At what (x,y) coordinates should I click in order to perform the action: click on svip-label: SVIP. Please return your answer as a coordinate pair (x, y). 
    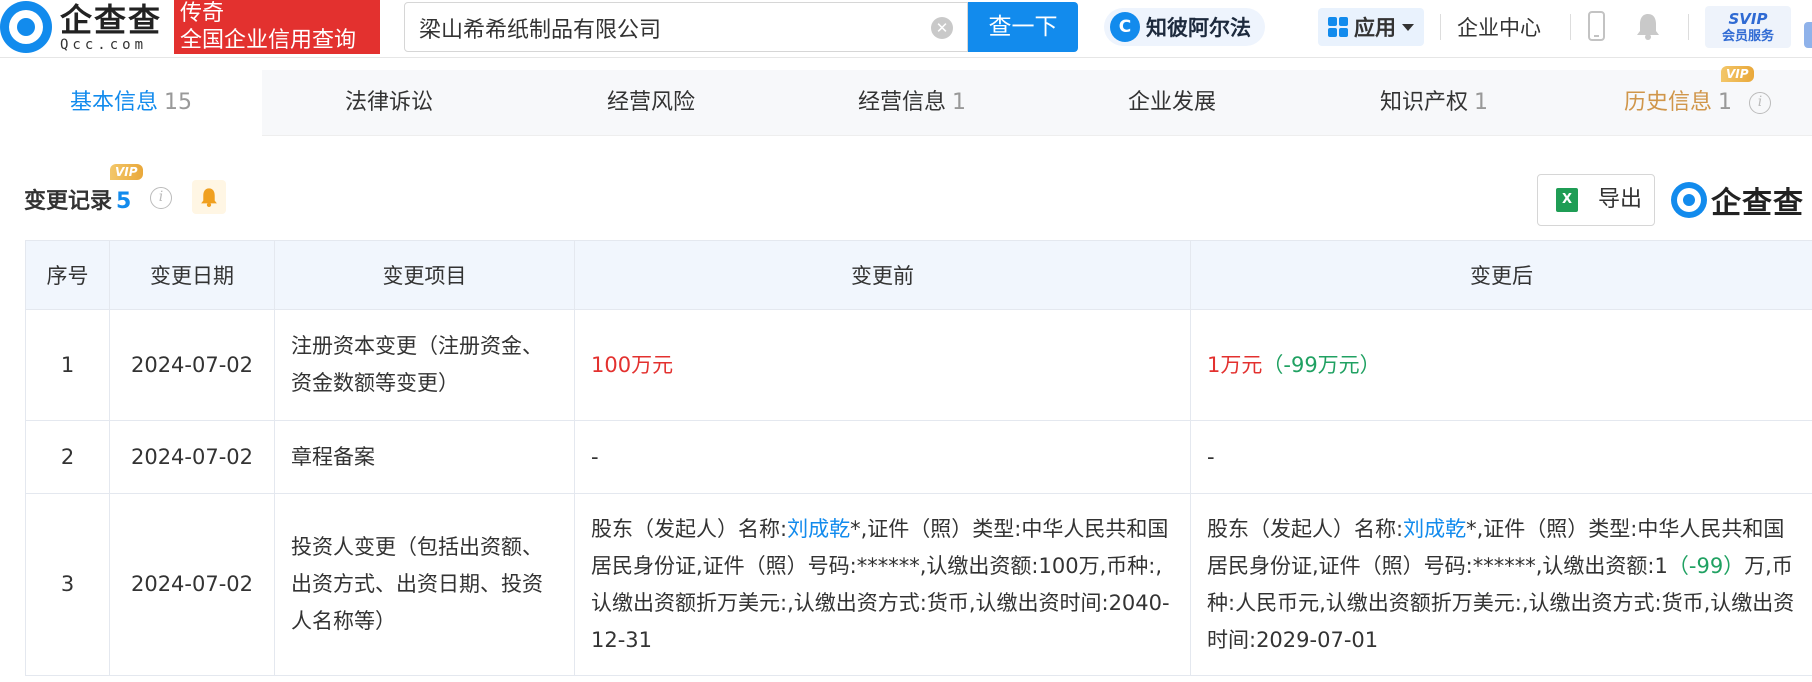
    Looking at the image, I should click on (1748, 19).